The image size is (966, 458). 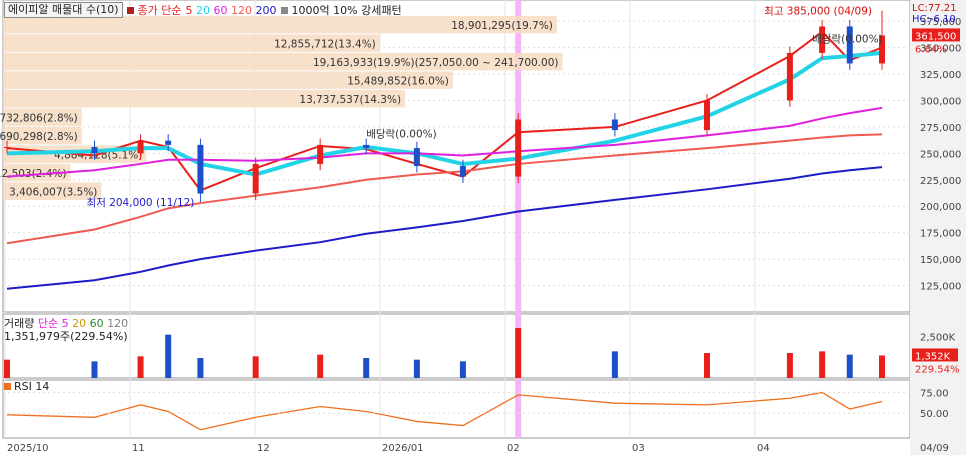 What do you see at coordinates (502, 26) in the screenshot?
I see `volume-profile-label: 18,901,295(19.7%)` at bounding box center [502, 26].